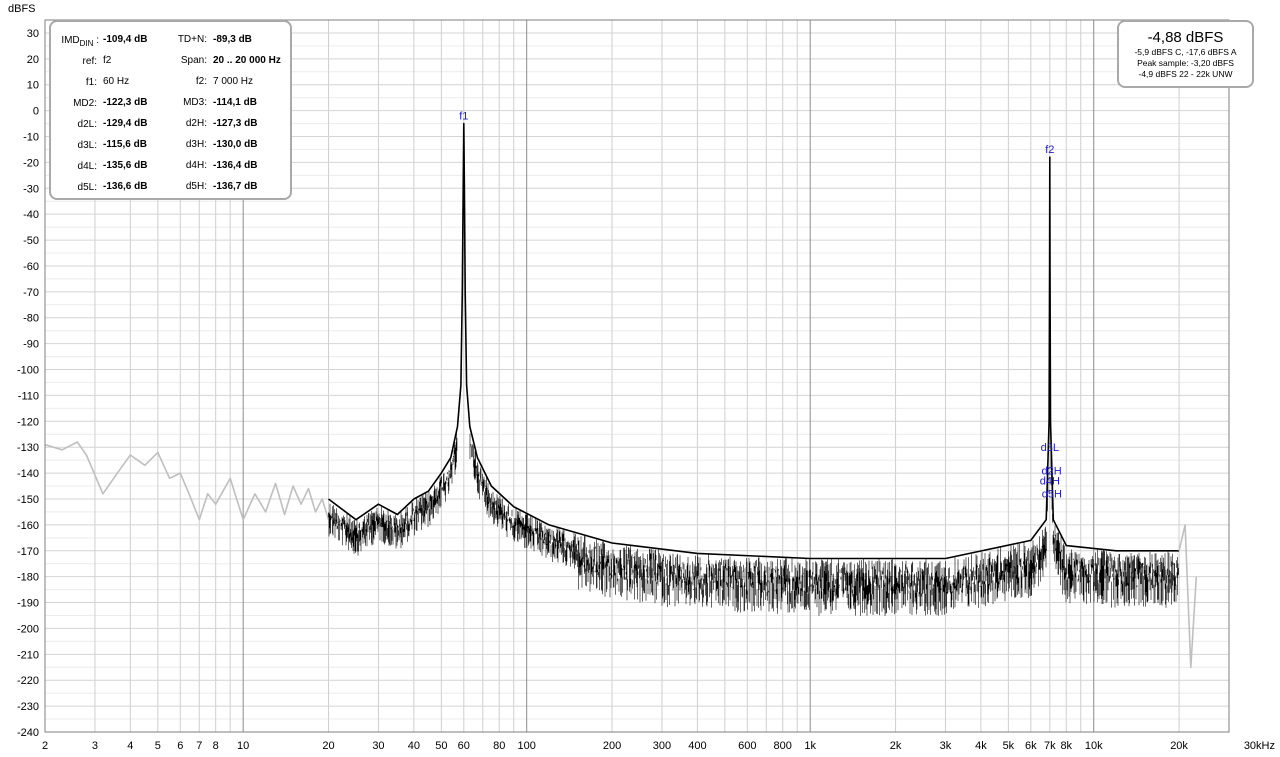 The height and width of the screenshot is (757, 1280). Describe the element at coordinates (527, 746) in the screenshot. I see `x-tick-label: 100` at that location.